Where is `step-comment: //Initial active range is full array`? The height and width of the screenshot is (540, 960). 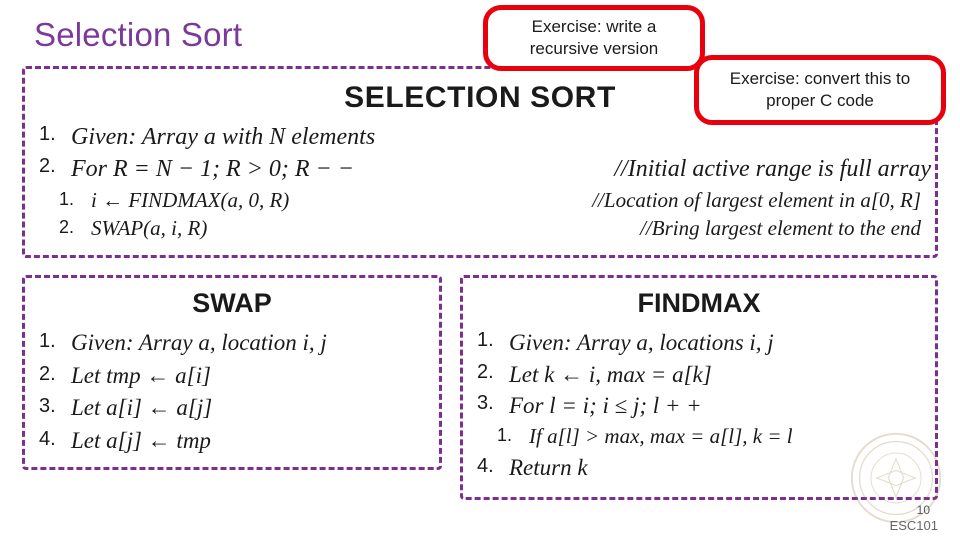
step-comment: //Initial active range is full array is located at coordinates (772, 169).